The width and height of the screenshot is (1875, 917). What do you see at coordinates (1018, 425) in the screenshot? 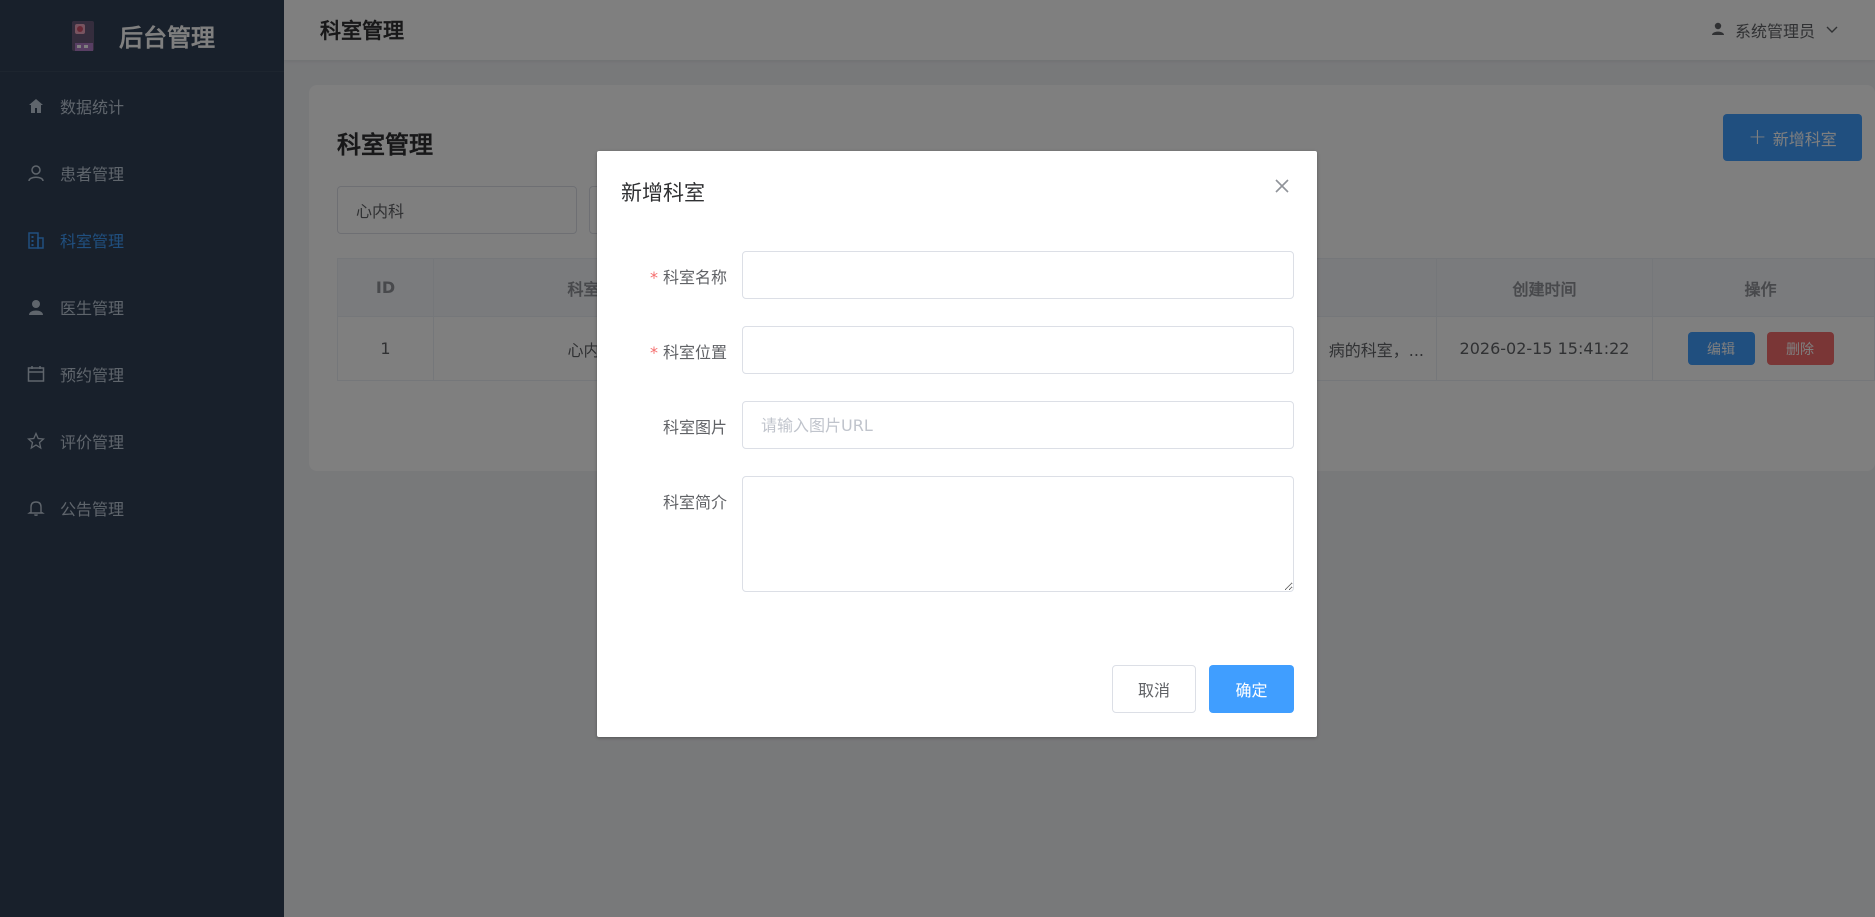
I see `department-image-input` at bounding box center [1018, 425].